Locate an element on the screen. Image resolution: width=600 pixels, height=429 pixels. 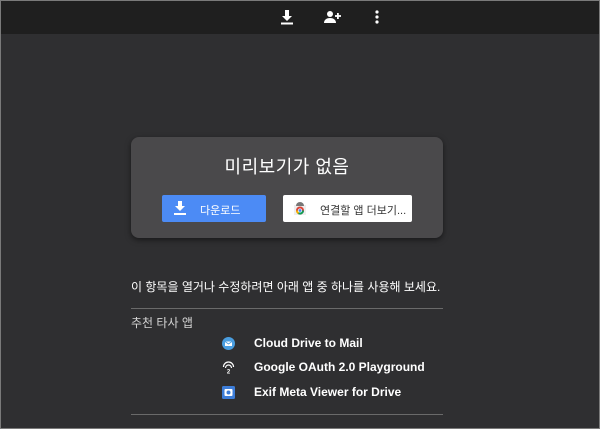
app-item-exif-meta-viewer: Exif Meta Viewer for Drive is located at coordinates (311, 392).